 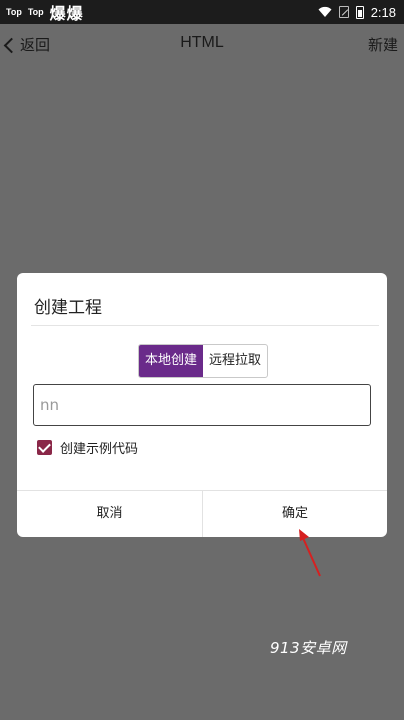 I want to click on app-bar: 返回 HTML 新建, so click(x=202, y=44).